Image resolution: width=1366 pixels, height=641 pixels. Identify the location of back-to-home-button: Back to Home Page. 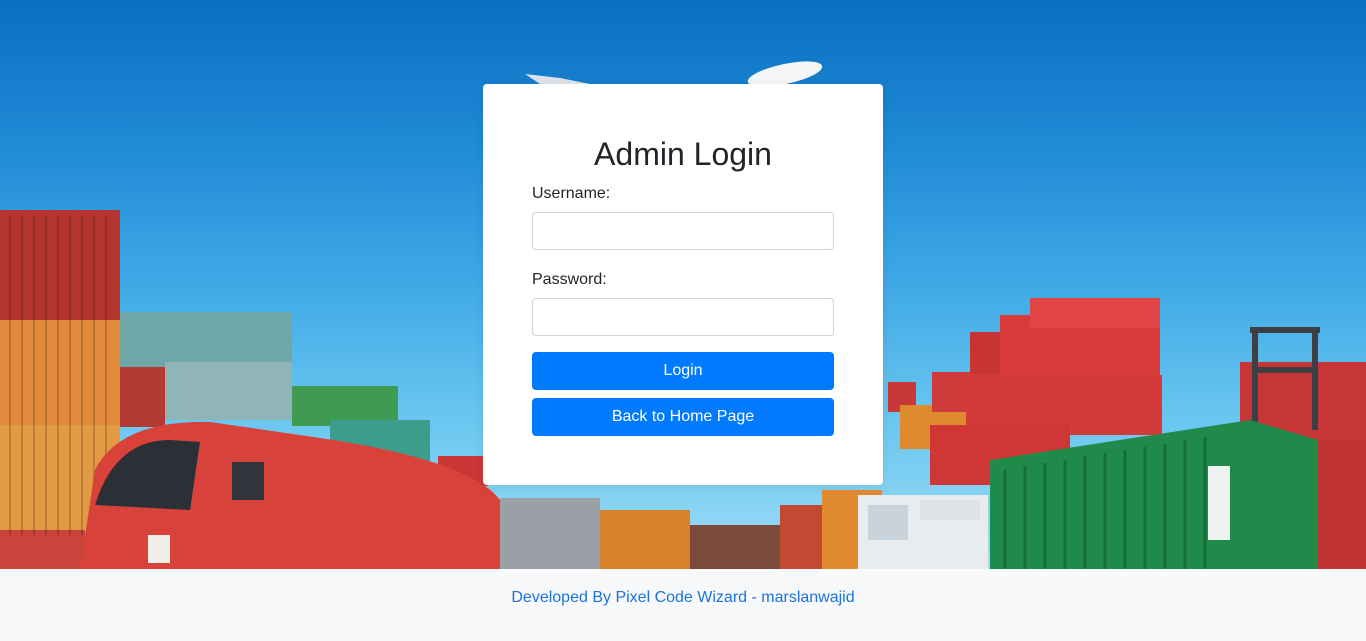
(683, 417).